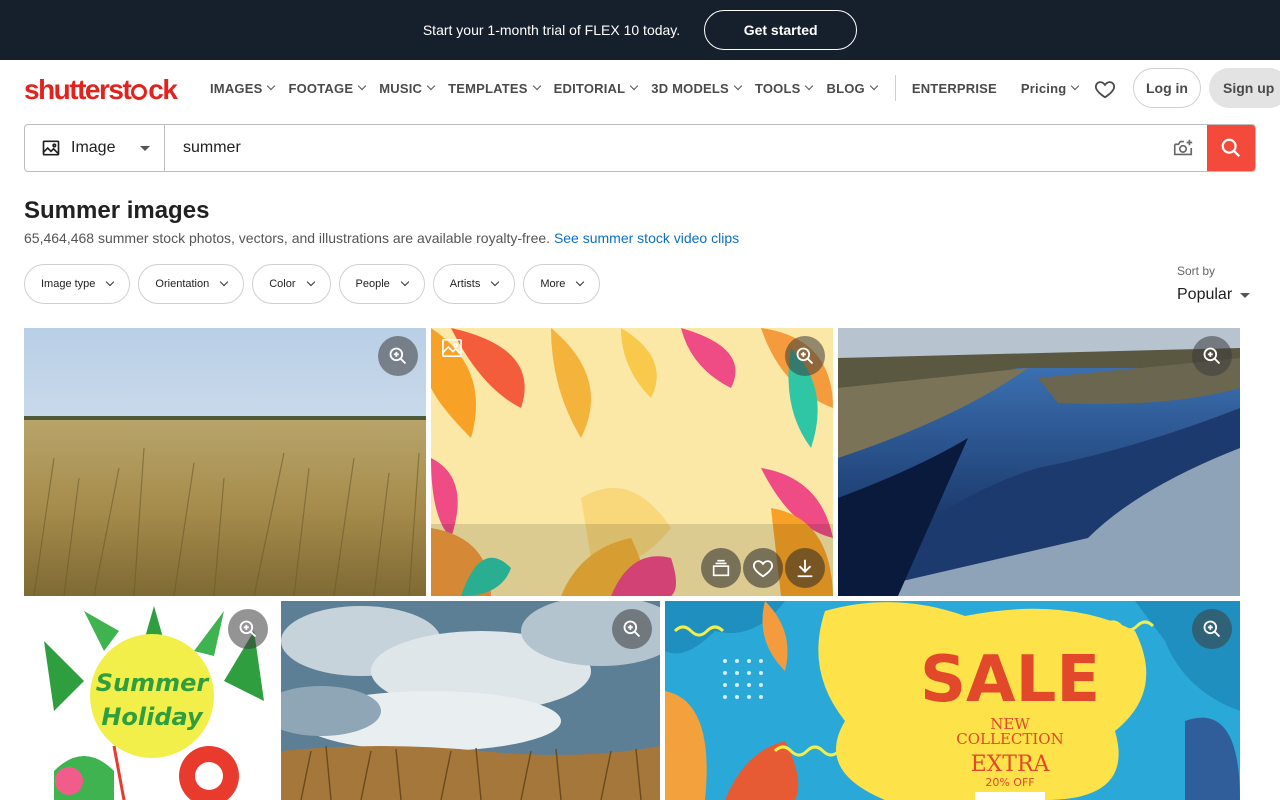 This screenshot has height=800, width=1280. I want to click on nav-enterprise: ENTERPRISE, so click(954, 88).